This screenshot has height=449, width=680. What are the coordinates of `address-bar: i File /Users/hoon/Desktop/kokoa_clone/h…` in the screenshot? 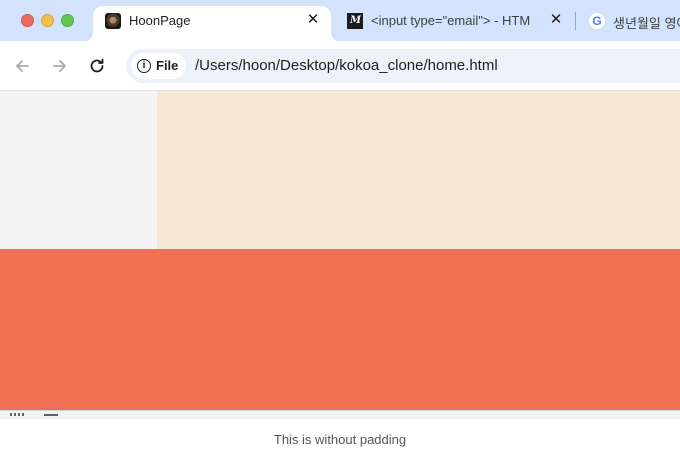 It's located at (403, 66).